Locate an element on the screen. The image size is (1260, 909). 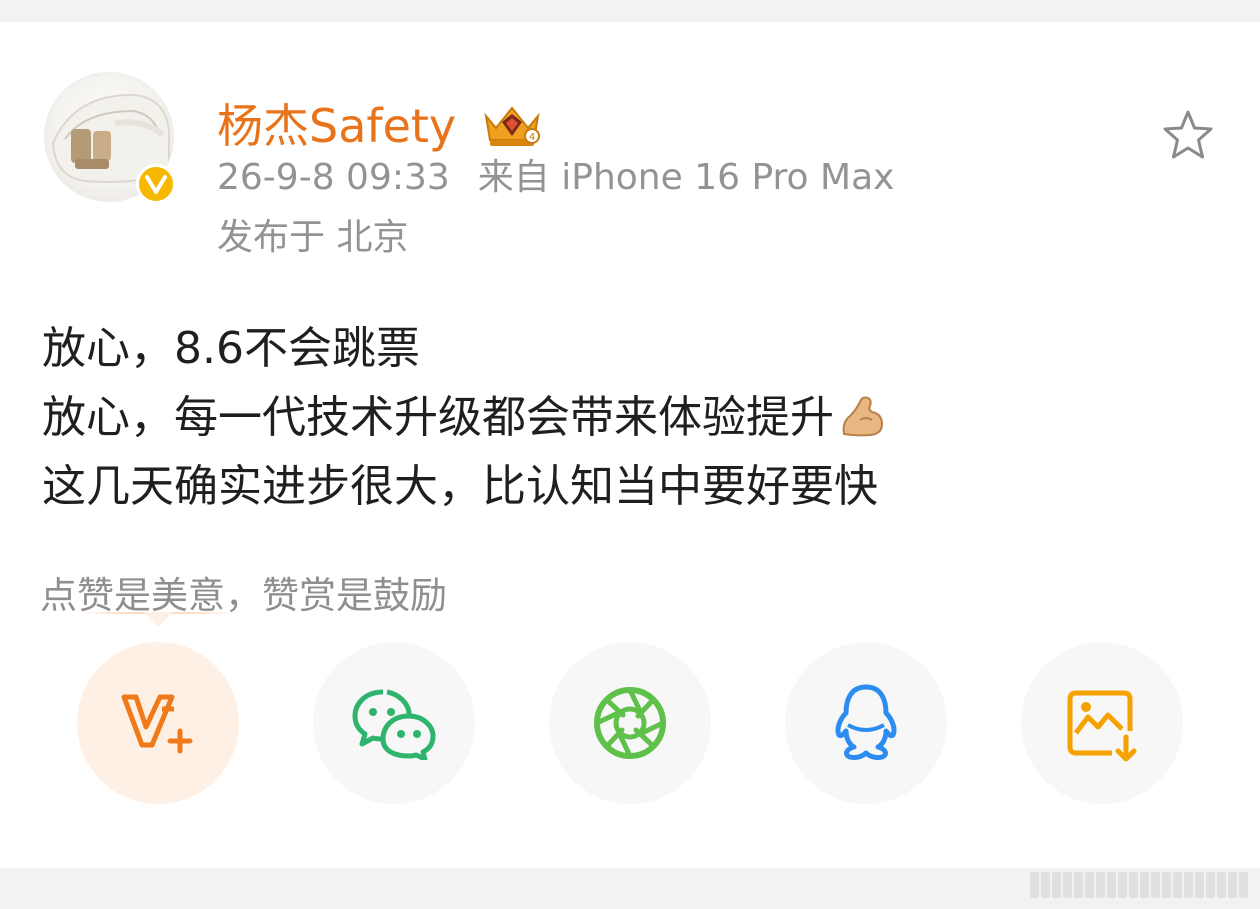
watermark-logo is located at coordinates (1139, 883).